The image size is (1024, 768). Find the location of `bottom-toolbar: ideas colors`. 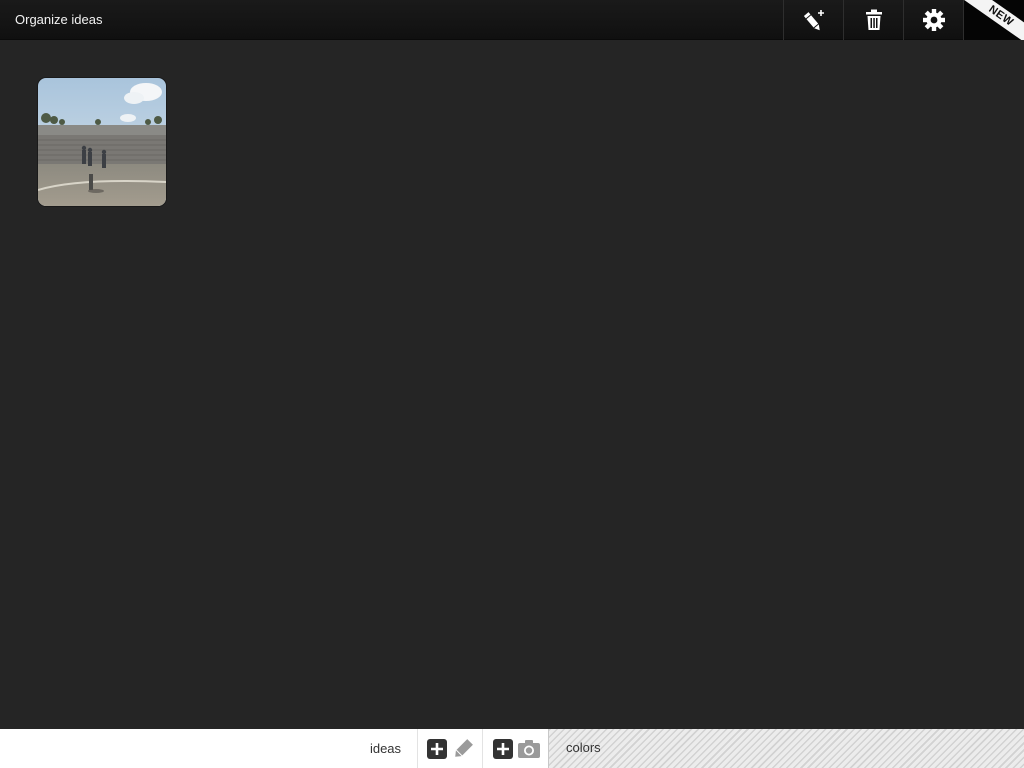

bottom-toolbar: ideas colors is located at coordinates (512, 748).